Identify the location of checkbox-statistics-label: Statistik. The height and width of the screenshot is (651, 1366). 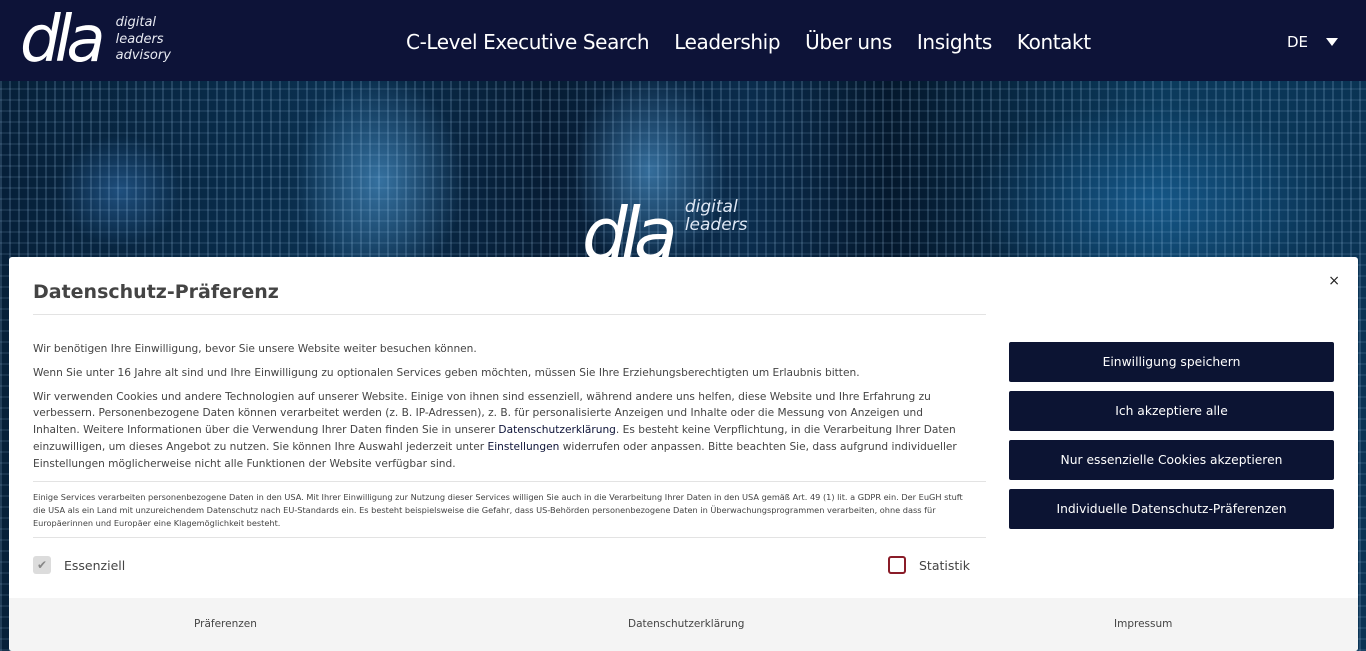
(944, 565).